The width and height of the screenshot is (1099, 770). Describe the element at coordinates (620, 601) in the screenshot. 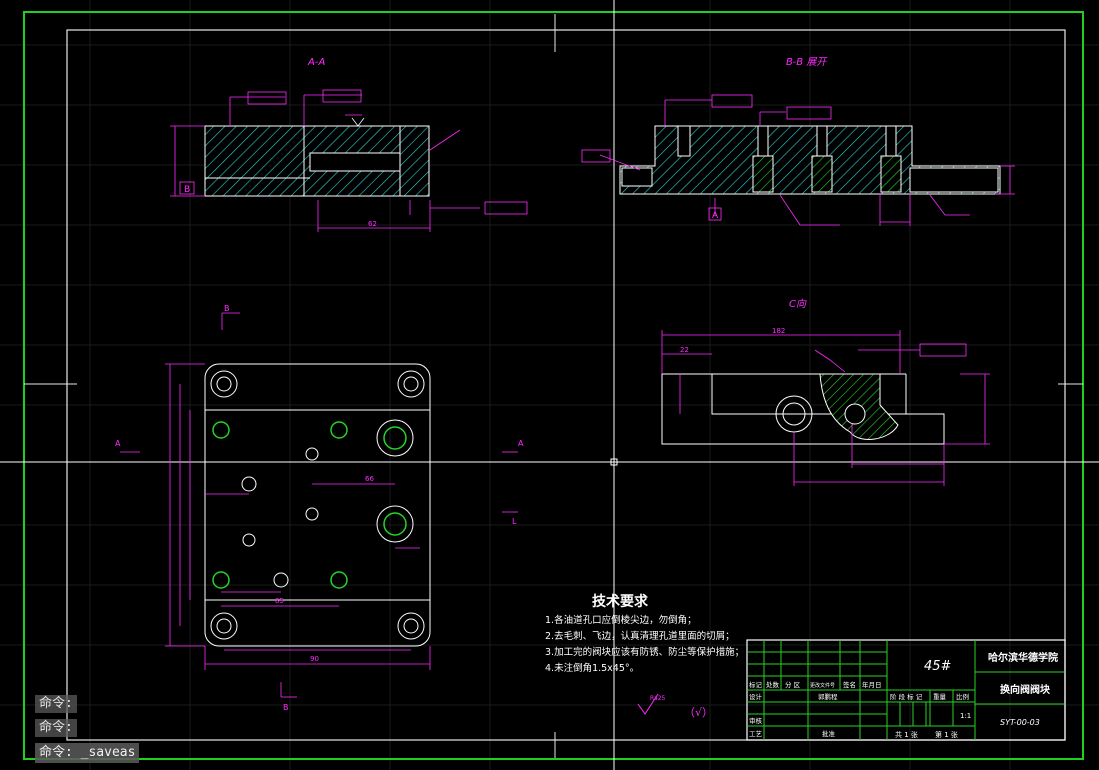

I see `tech-req-title: 技术要求` at that location.